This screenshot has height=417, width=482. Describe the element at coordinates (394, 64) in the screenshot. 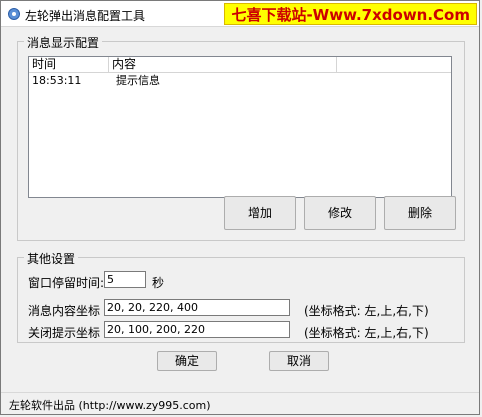

I see `column-header-spacer` at that location.